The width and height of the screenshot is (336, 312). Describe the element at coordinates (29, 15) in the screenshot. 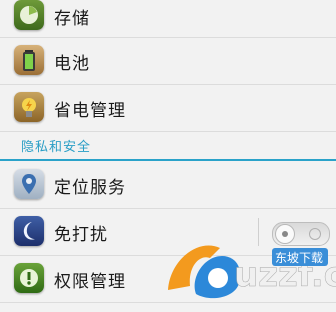

I see `storage-icon` at that location.